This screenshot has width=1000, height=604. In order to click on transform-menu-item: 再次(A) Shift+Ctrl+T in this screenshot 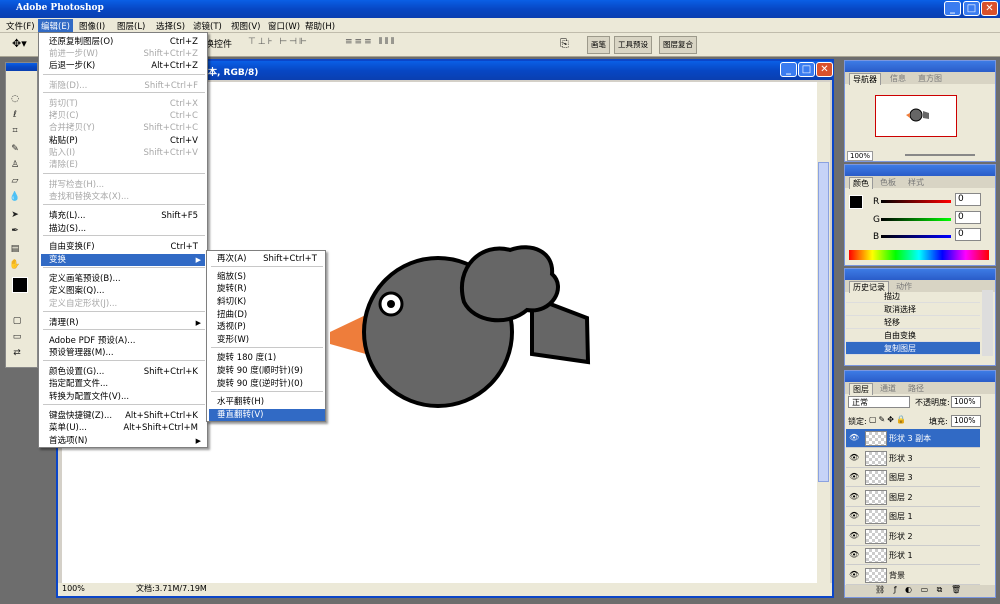, I will do `click(267, 259)`.